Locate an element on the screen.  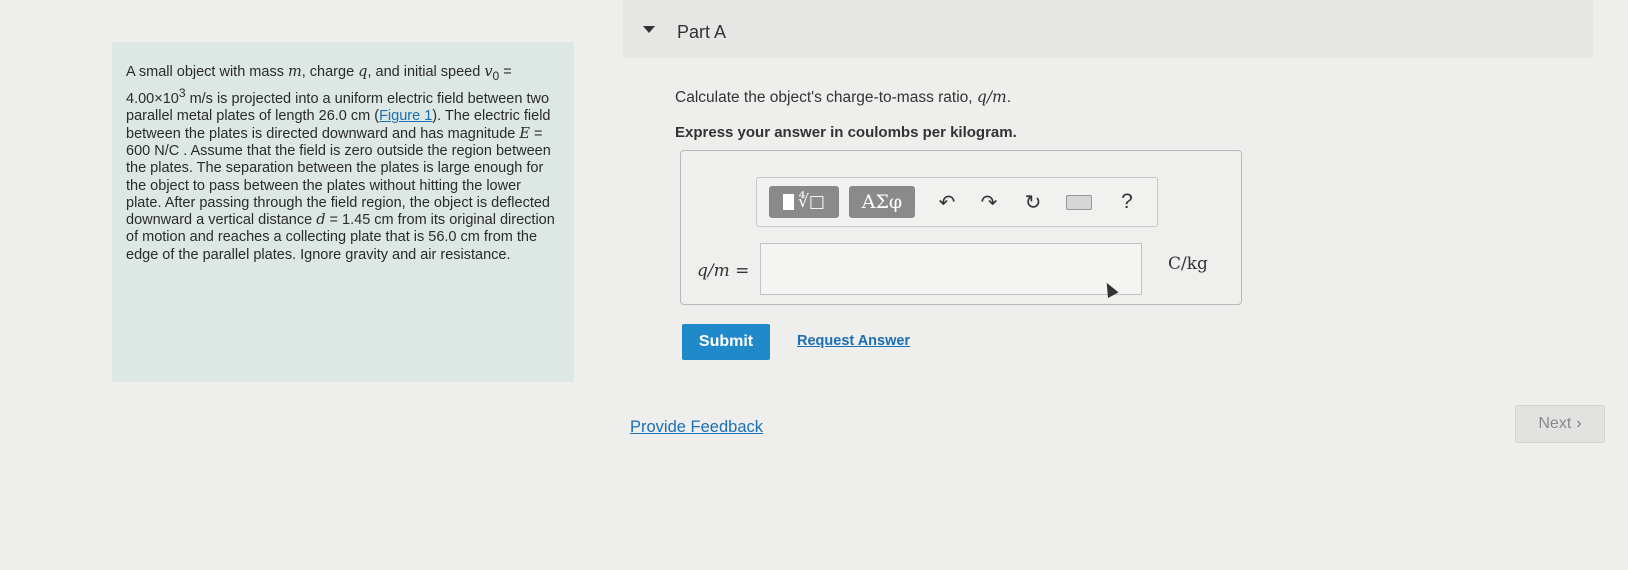
var-field: E is located at coordinates (524, 133).